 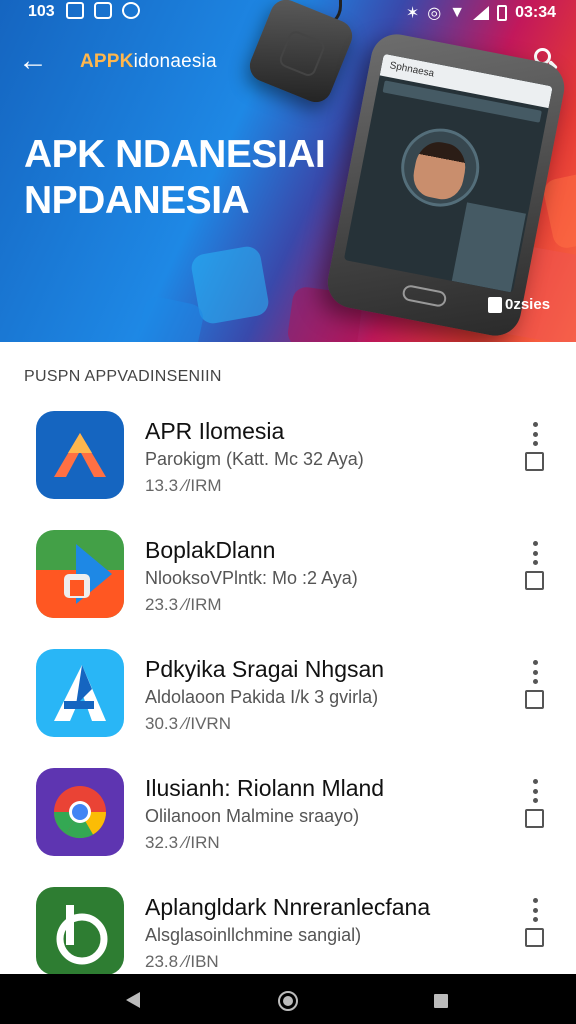 What do you see at coordinates (488, 247) in the screenshot?
I see `phone-card` at bounding box center [488, 247].